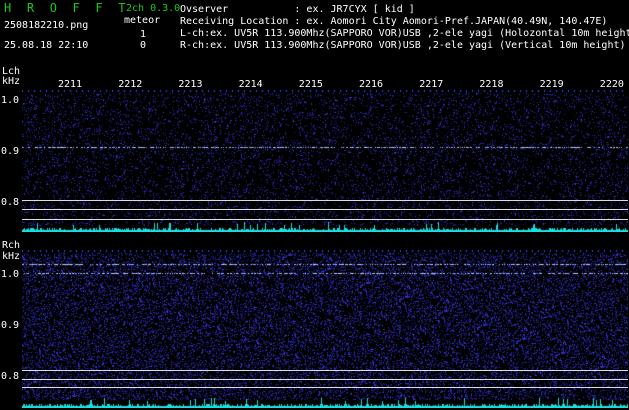 This screenshot has height=410, width=629. I want to click on meteor-count-rch: 0, so click(143, 45).